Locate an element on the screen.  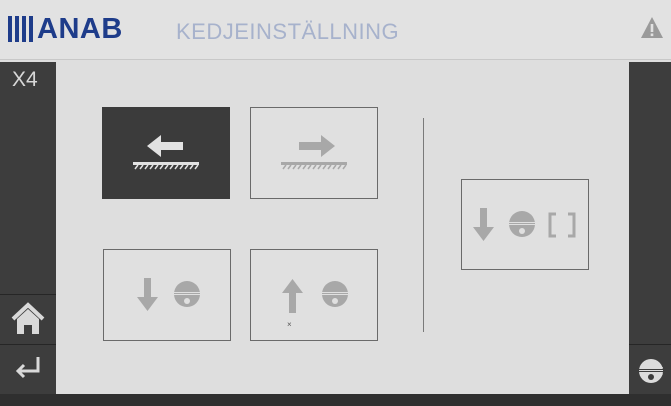
lower-saw-button is located at coordinates (167, 295).